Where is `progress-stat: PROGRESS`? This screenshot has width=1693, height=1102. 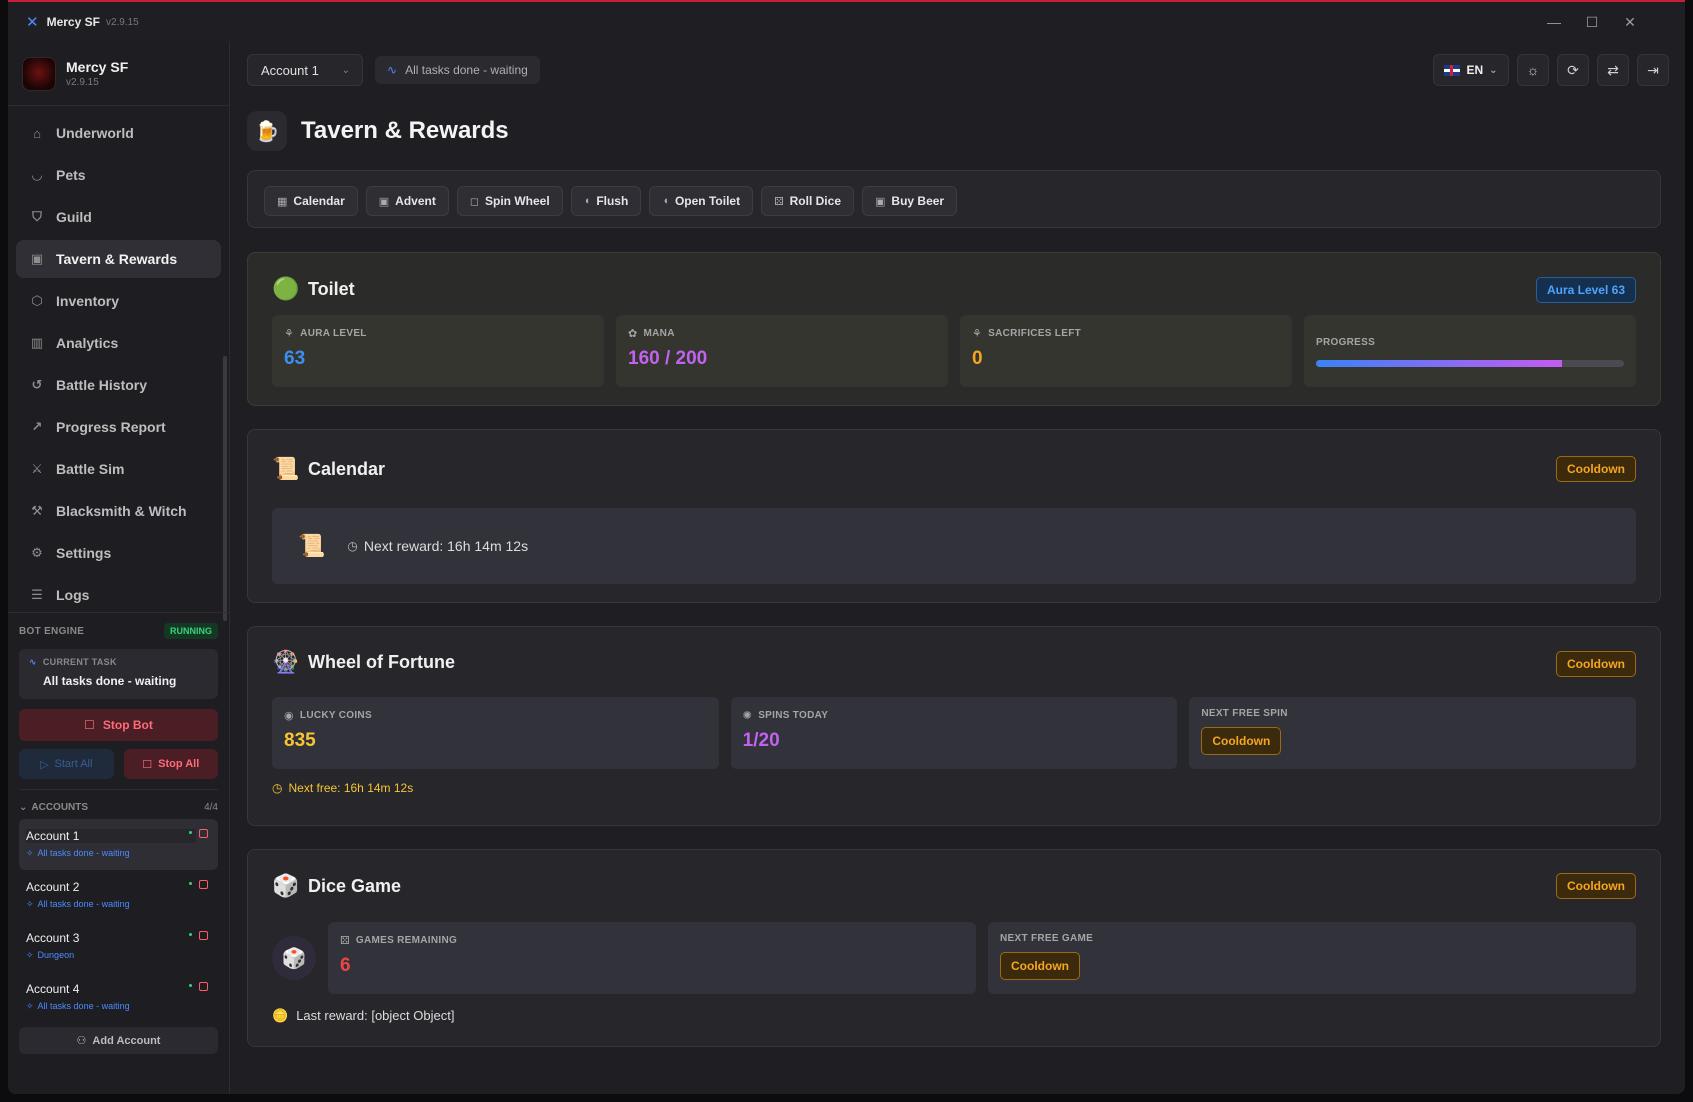
progress-stat: PROGRESS is located at coordinates (1470, 351).